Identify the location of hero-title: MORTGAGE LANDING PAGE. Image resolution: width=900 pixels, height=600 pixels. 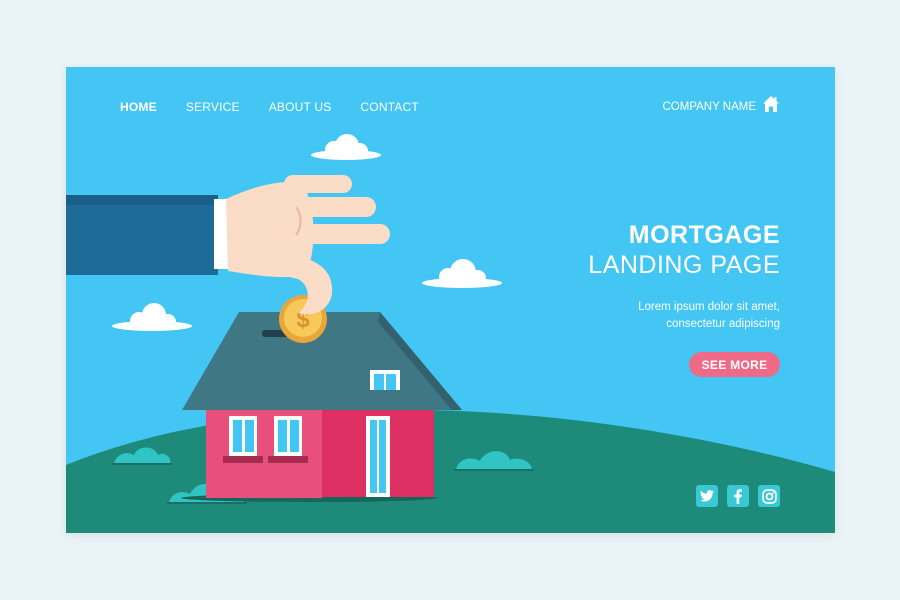
(684, 250).